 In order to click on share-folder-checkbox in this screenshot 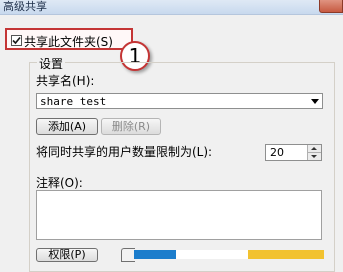, I will do `click(16, 40)`.